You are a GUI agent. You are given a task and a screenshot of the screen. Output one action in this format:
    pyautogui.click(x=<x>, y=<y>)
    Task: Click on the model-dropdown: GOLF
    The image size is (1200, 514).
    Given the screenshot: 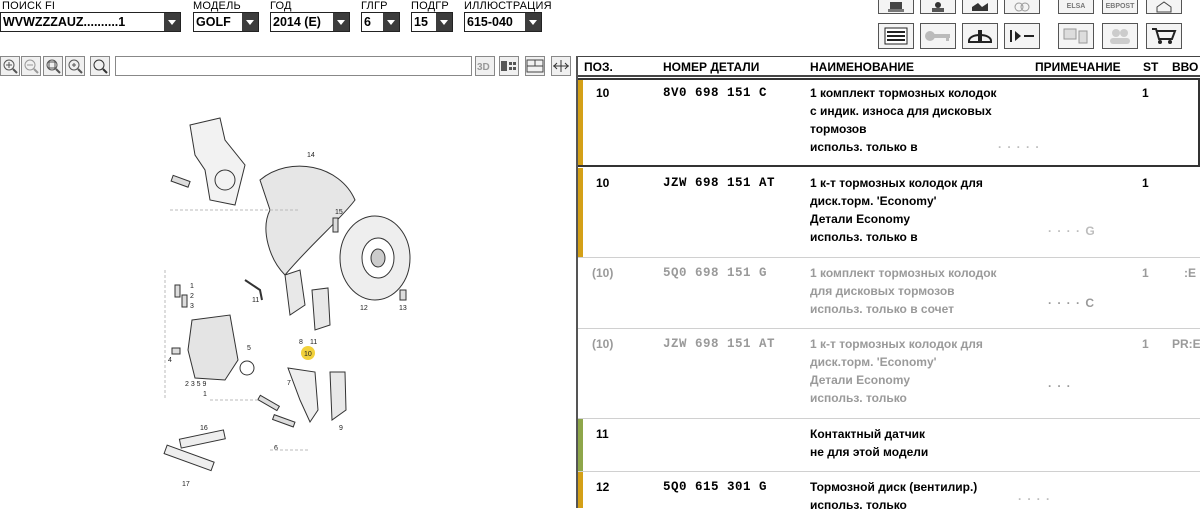 What is the action you would take?
    pyautogui.click(x=226, y=22)
    